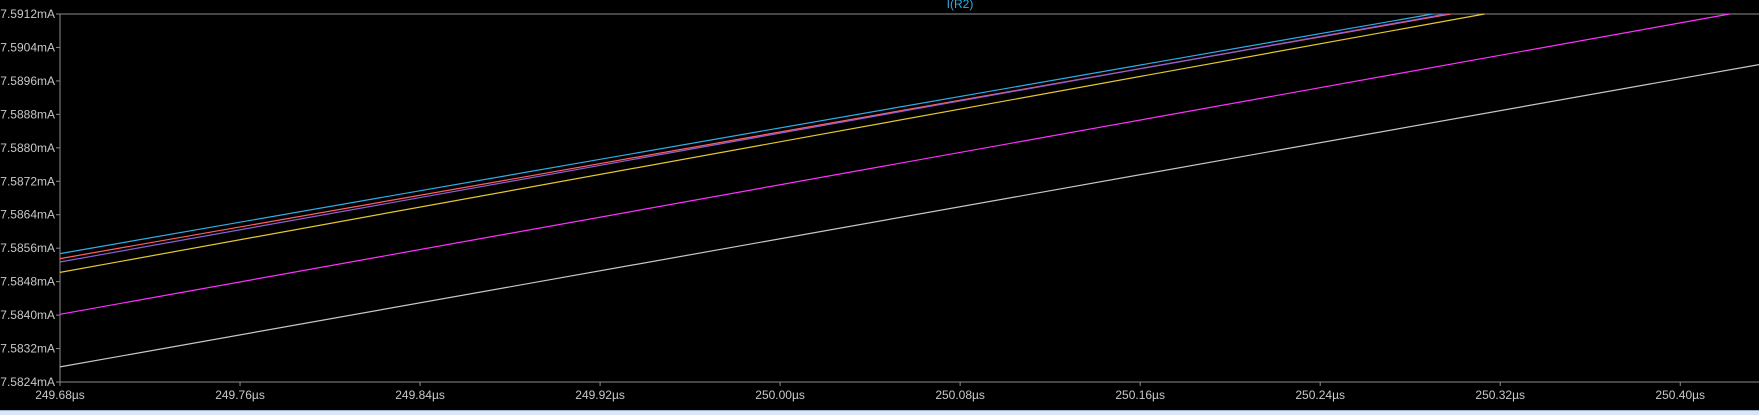 The image size is (1759, 415). What do you see at coordinates (1500, 395) in the screenshot?
I see `x-tick-label-9: 250.32µs` at bounding box center [1500, 395].